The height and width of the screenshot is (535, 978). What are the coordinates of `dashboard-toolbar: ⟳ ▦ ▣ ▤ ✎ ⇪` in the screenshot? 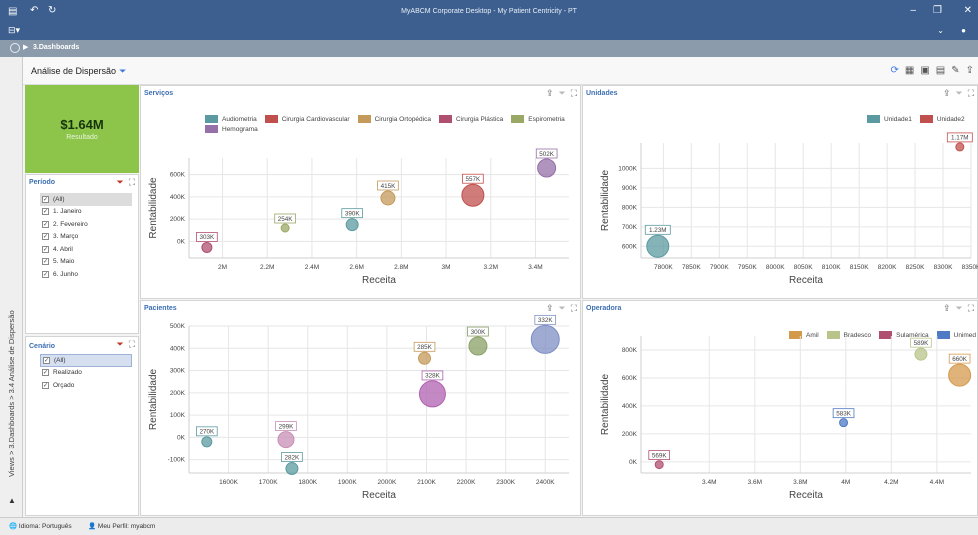 It's located at (932, 70).